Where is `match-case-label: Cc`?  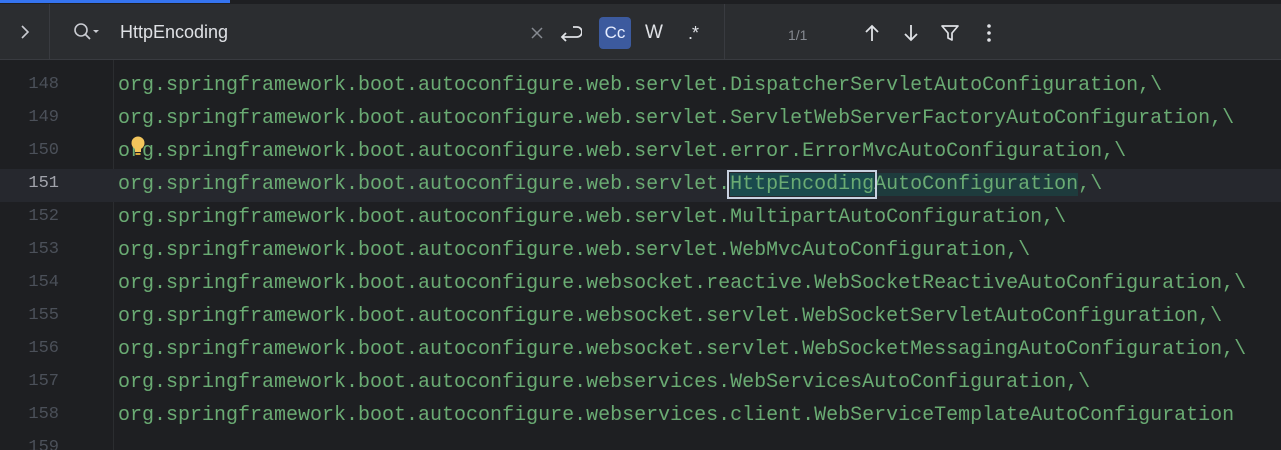 match-case-label: Cc is located at coordinates (615, 32).